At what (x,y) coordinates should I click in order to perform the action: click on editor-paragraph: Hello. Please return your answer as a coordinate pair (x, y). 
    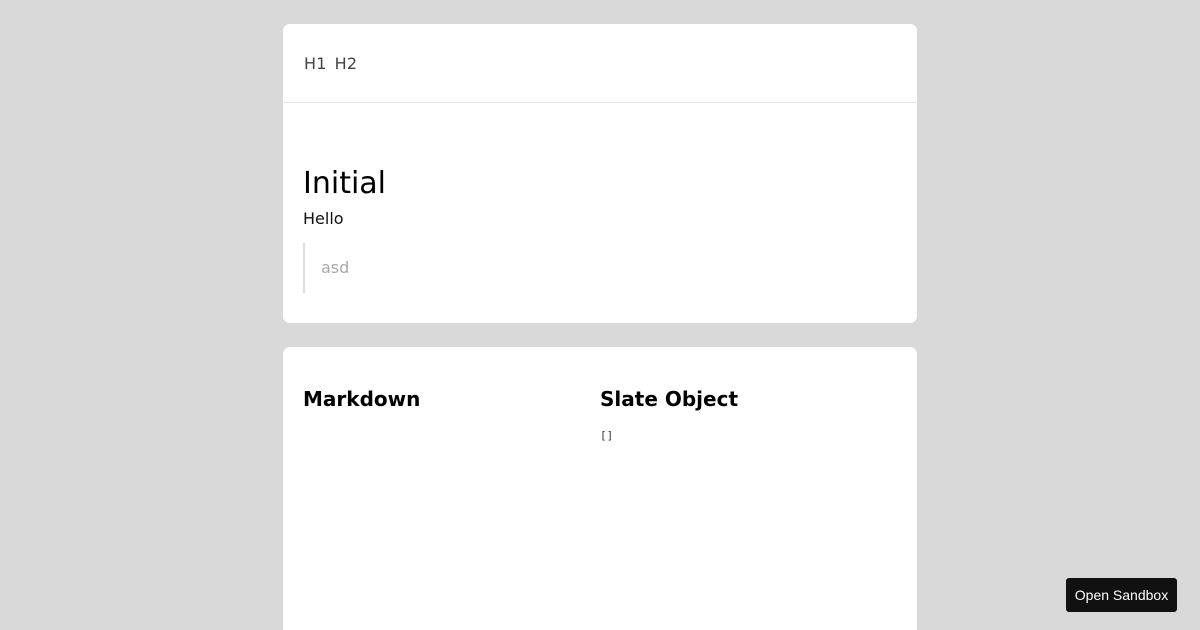
    Looking at the image, I should click on (600, 219).